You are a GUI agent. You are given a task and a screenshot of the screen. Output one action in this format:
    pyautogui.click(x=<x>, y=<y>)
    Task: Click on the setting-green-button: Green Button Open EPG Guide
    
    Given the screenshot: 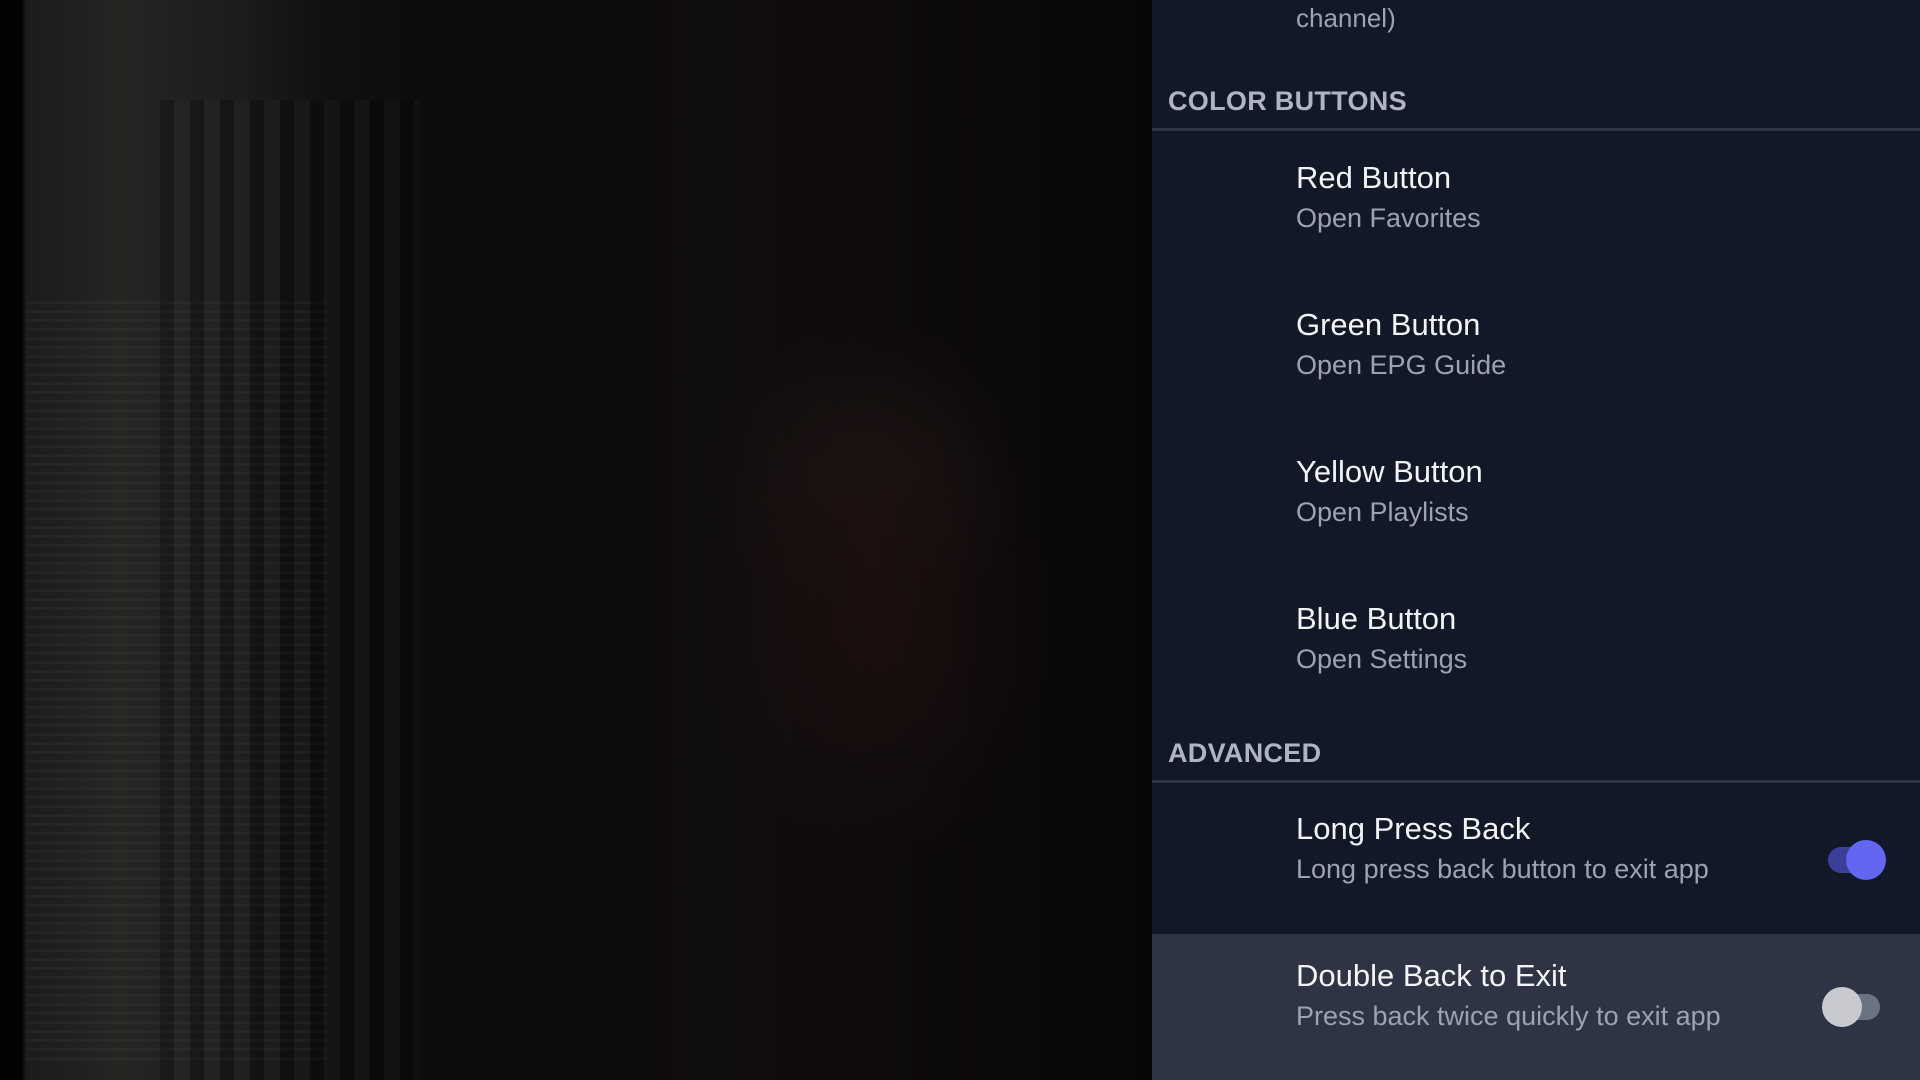 What is the action you would take?
    pyautogui.click(x=1536, y=356)
    